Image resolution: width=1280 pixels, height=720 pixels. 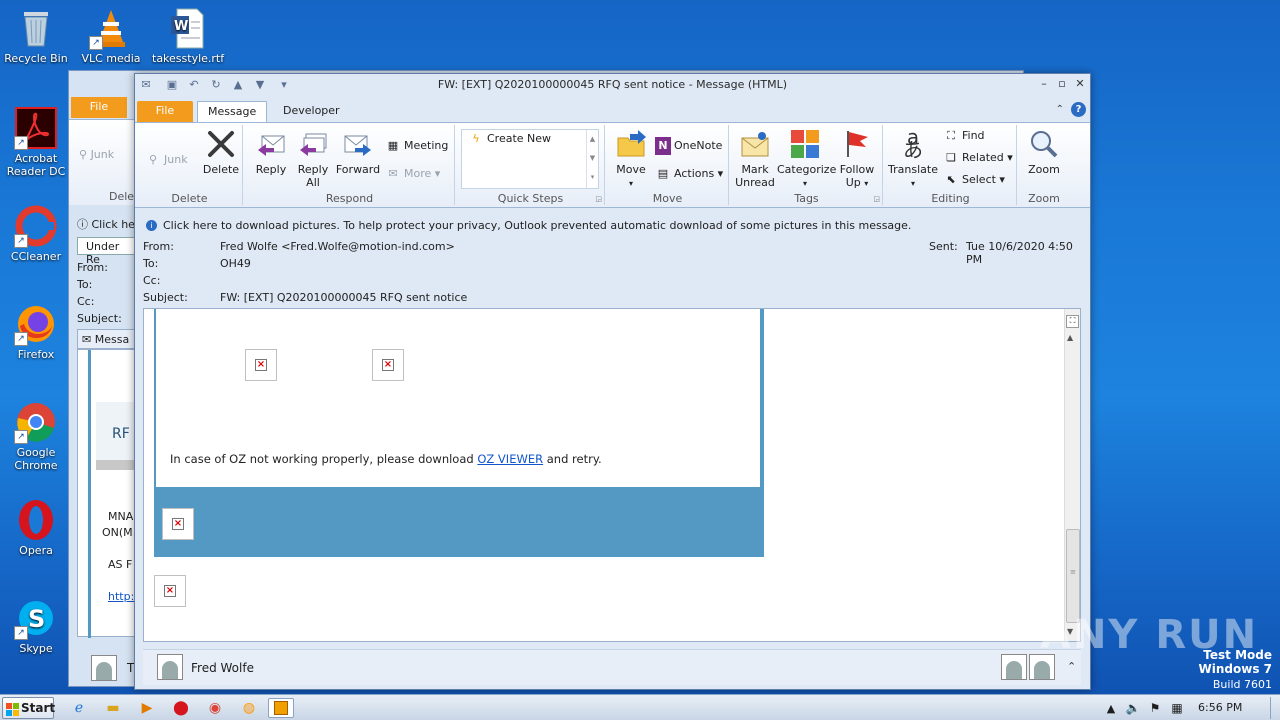 What do you see at coordinates (1071, 666) in the screenshot?
I see `expand-people-pane-icon: ⌃` at bounding box center [1071, 666].